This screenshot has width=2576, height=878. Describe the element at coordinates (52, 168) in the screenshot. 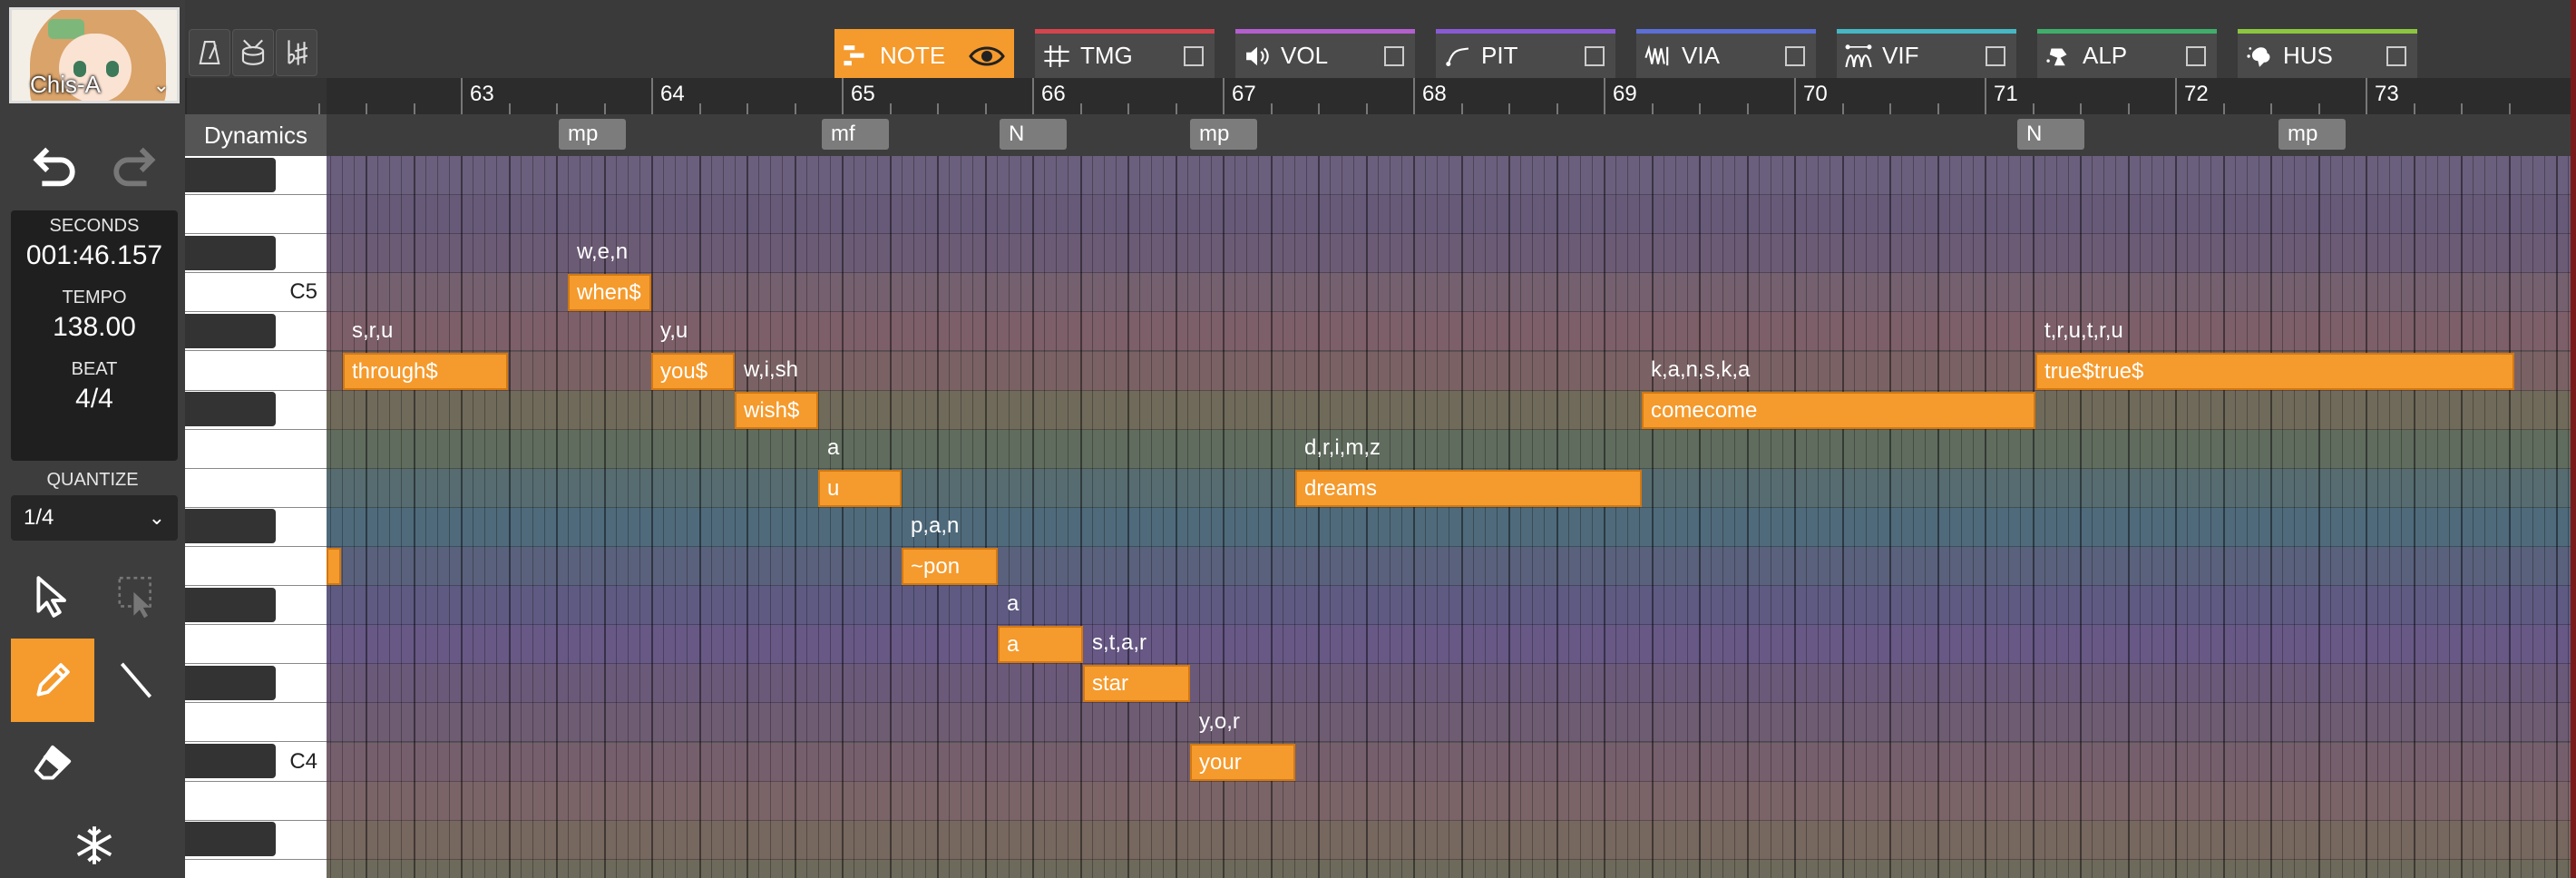

I see `undo-button` at that location.